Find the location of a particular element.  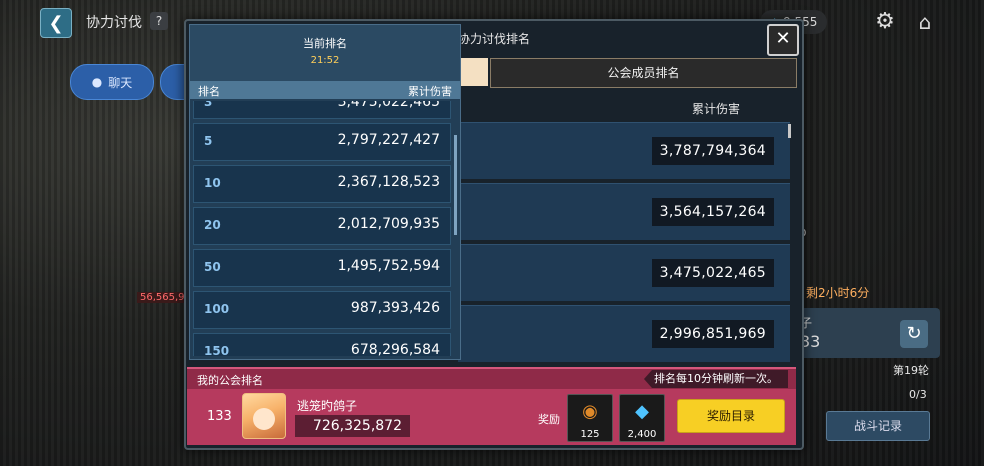

threshold-rank: 5 is located at coordinates (208, 141).